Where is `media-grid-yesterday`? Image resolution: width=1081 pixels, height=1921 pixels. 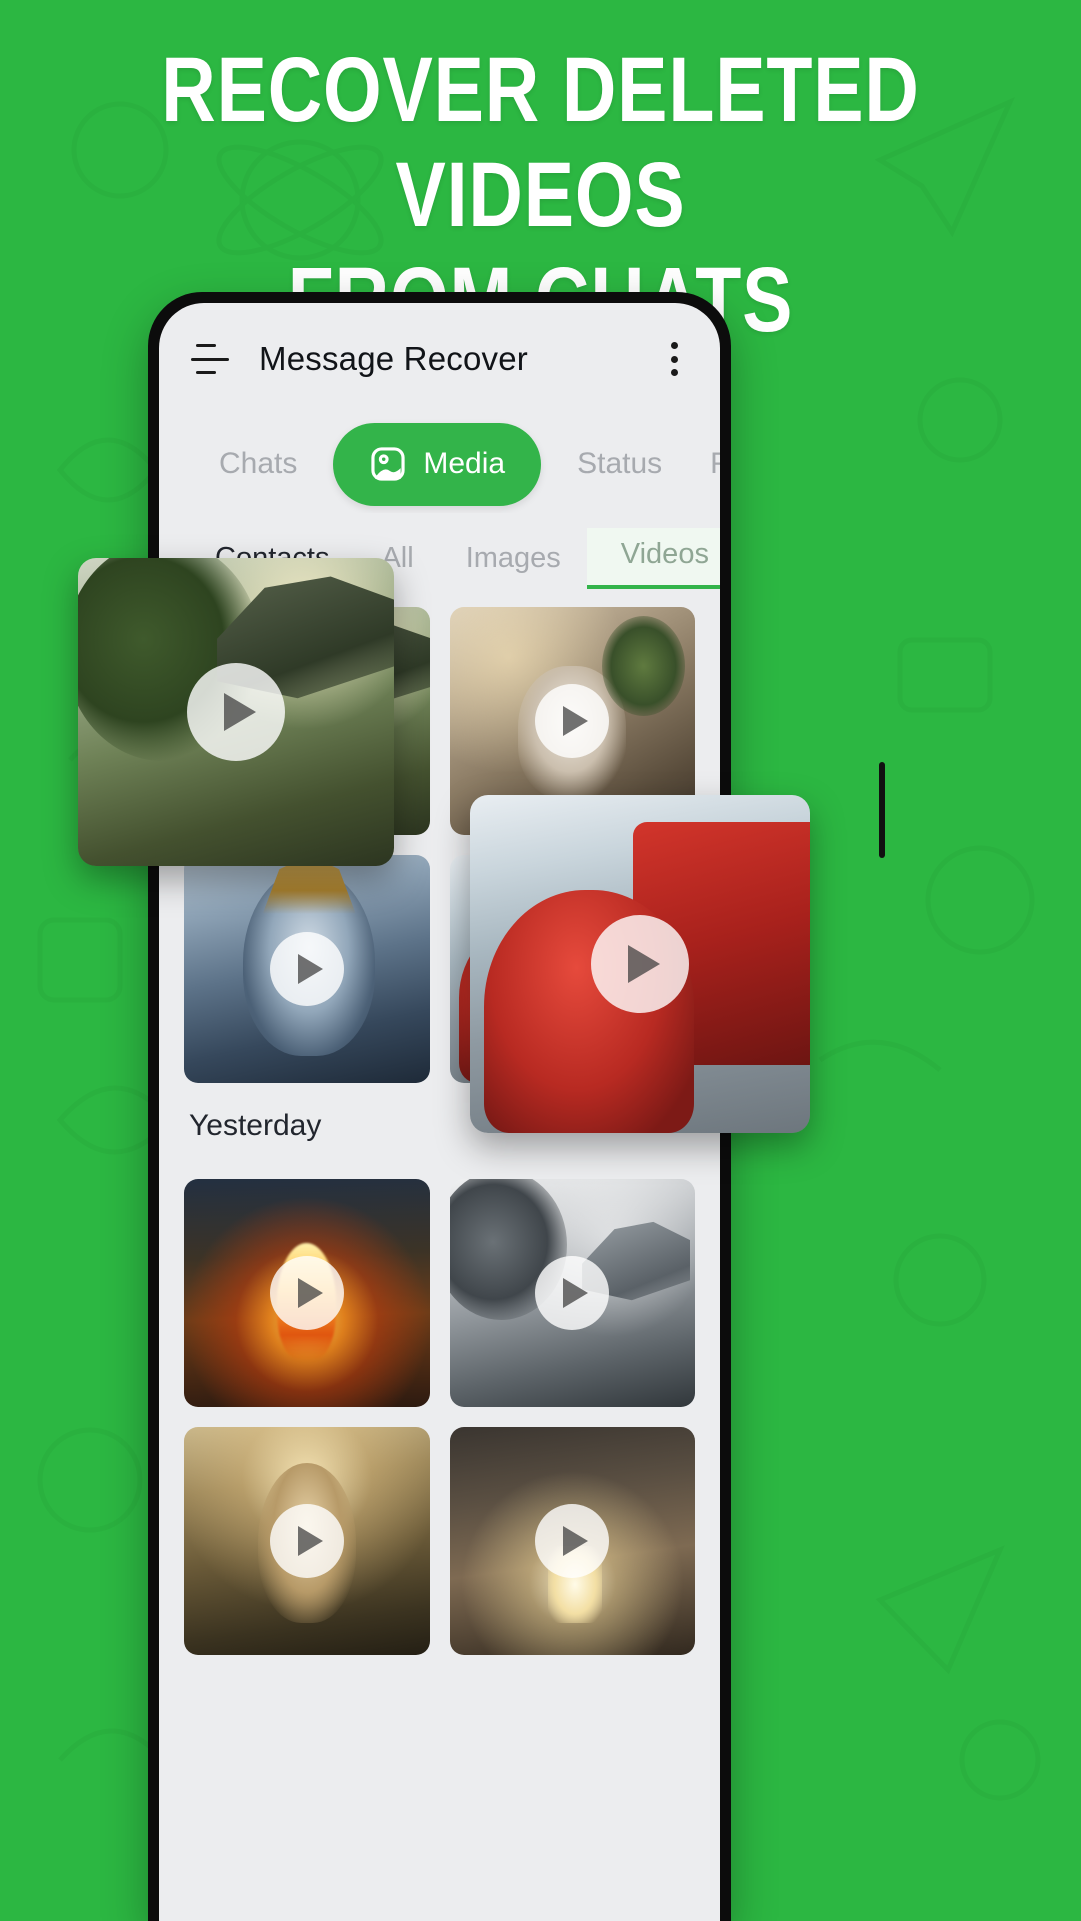 media-grid-yesterday is located at coordinates (439, 1408).